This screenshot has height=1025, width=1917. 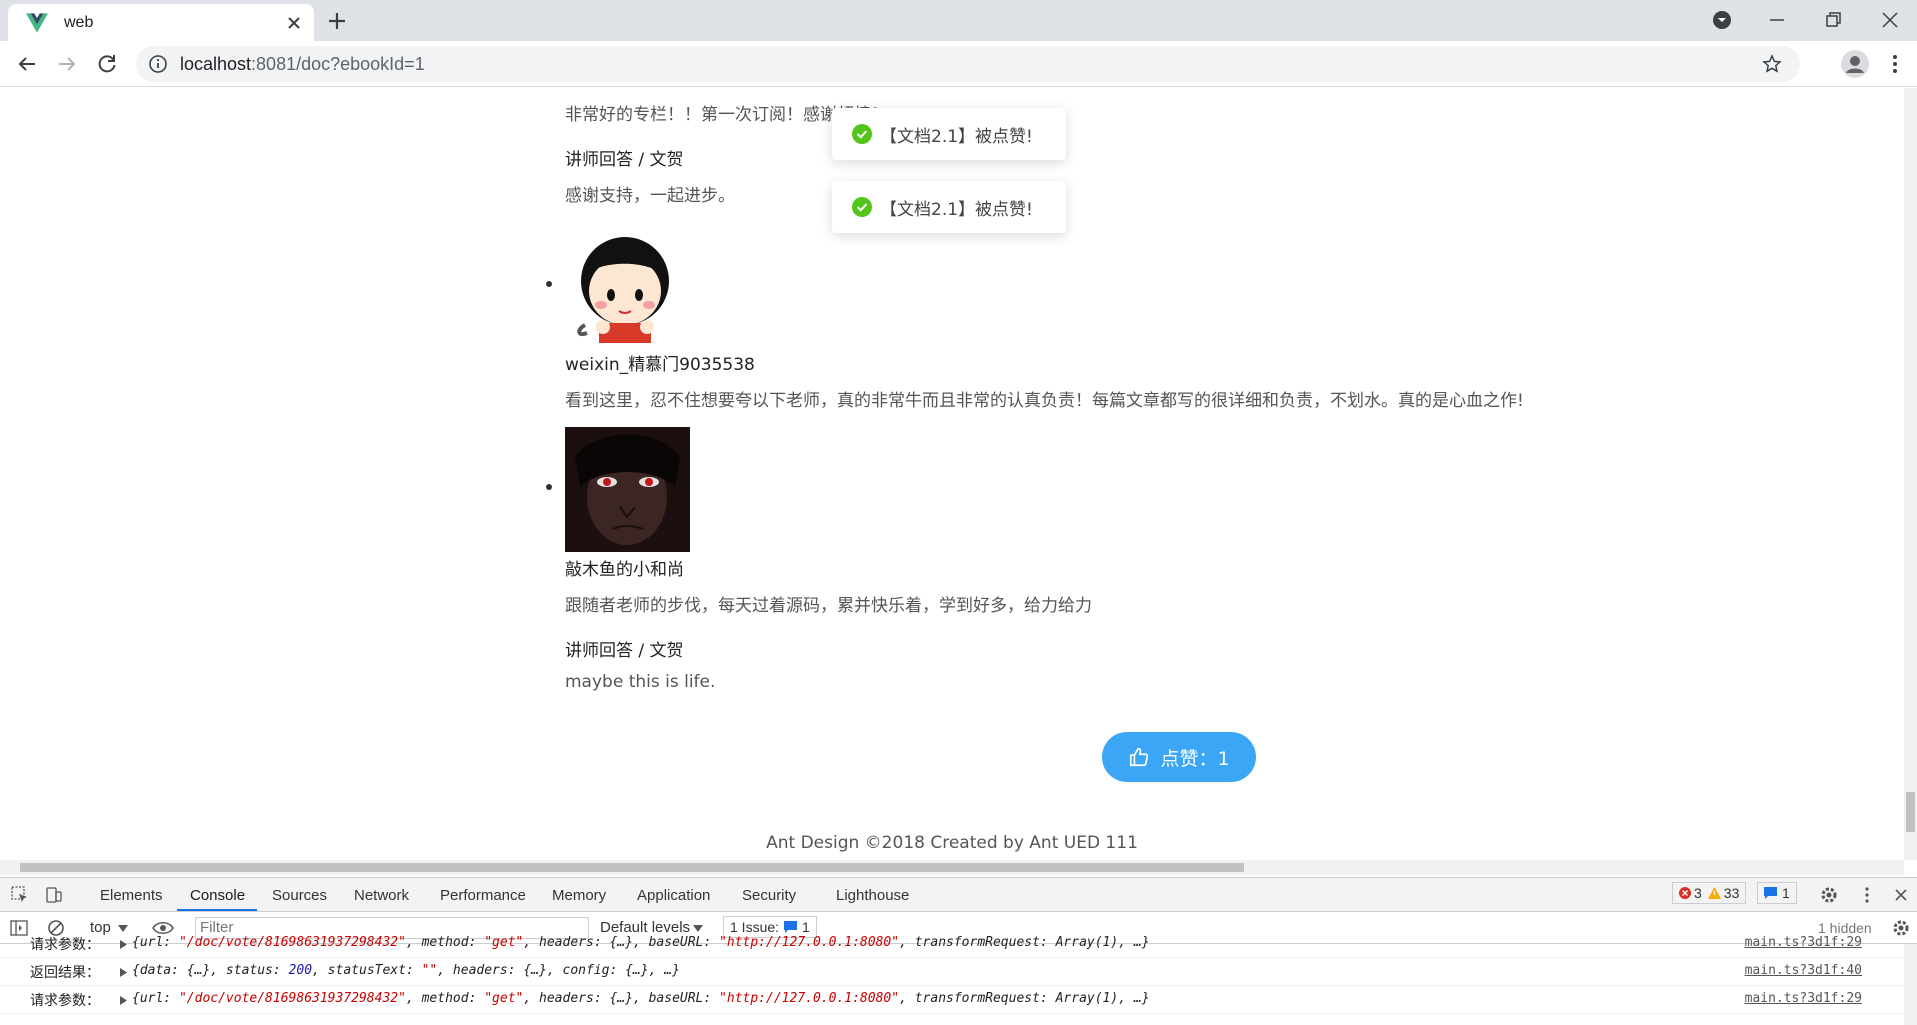 What do you see at coordinates (1803, 970) in the screenshot?
I see `log-source-link: main.ts?3d1f:40` at bounding box center [1803, 970].